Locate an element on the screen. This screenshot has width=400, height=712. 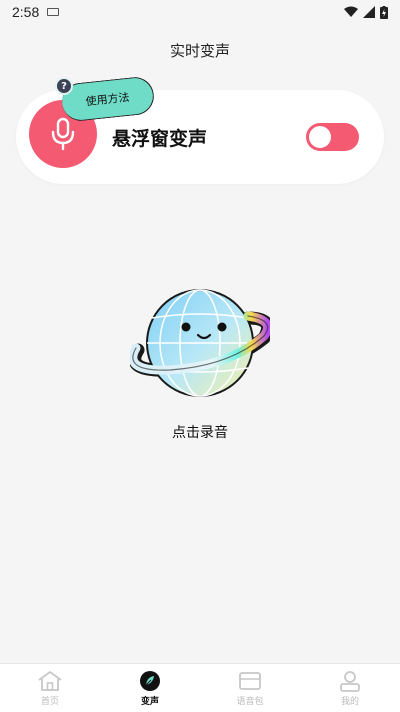
tab-mine-label: 我的 is located at coordinates (349, 702).